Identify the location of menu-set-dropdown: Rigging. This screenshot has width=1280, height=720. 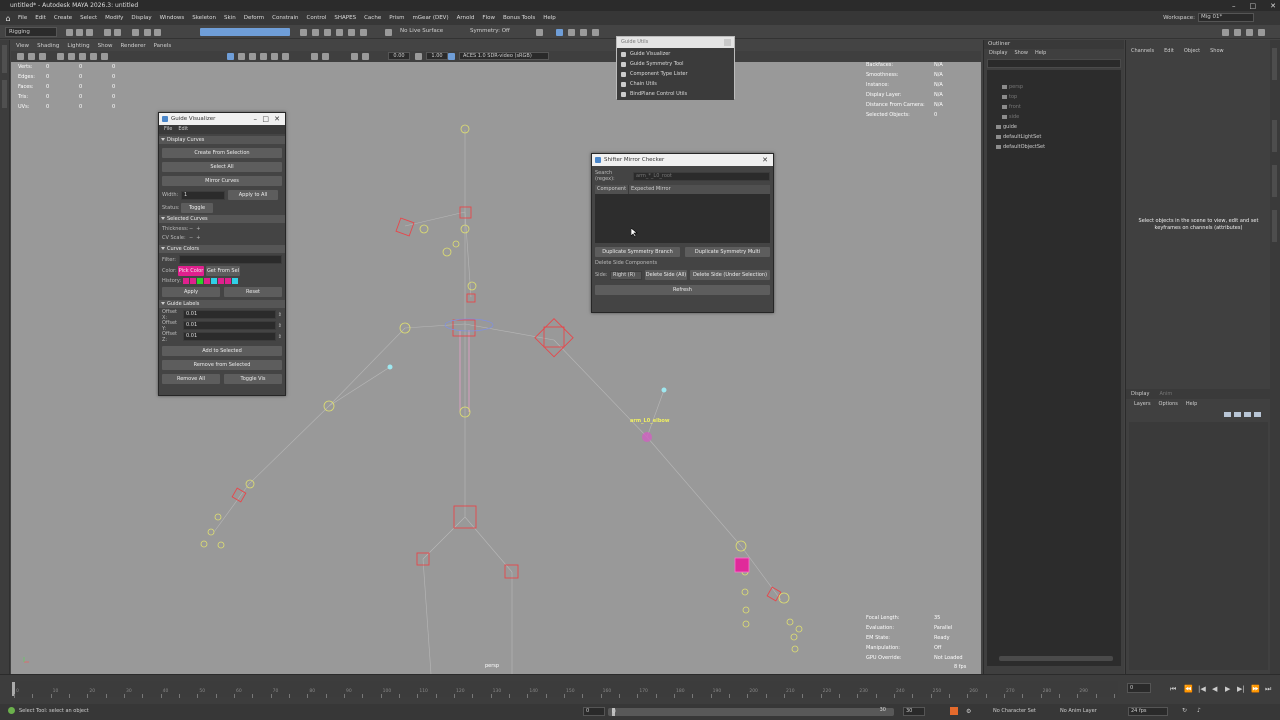
(31, 32).